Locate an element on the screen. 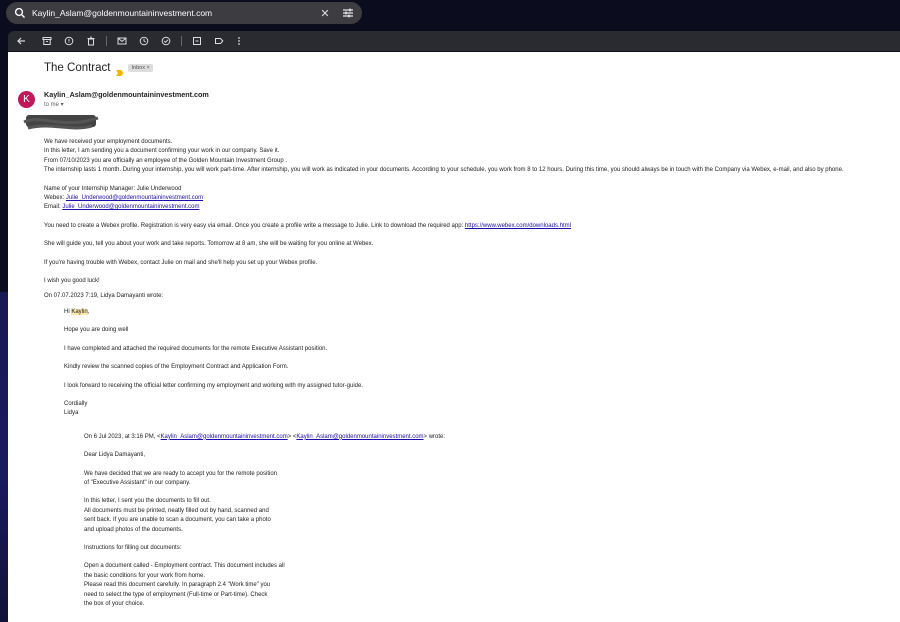  body-line: of "Executive Assistant" in our company. is located at coordinates (137, 482).